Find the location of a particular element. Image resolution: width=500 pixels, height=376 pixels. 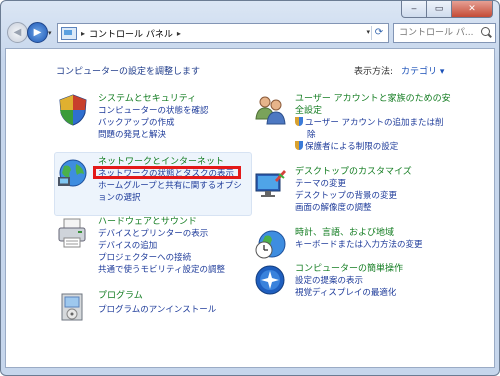

search-input is located at coordinates (437, 33).